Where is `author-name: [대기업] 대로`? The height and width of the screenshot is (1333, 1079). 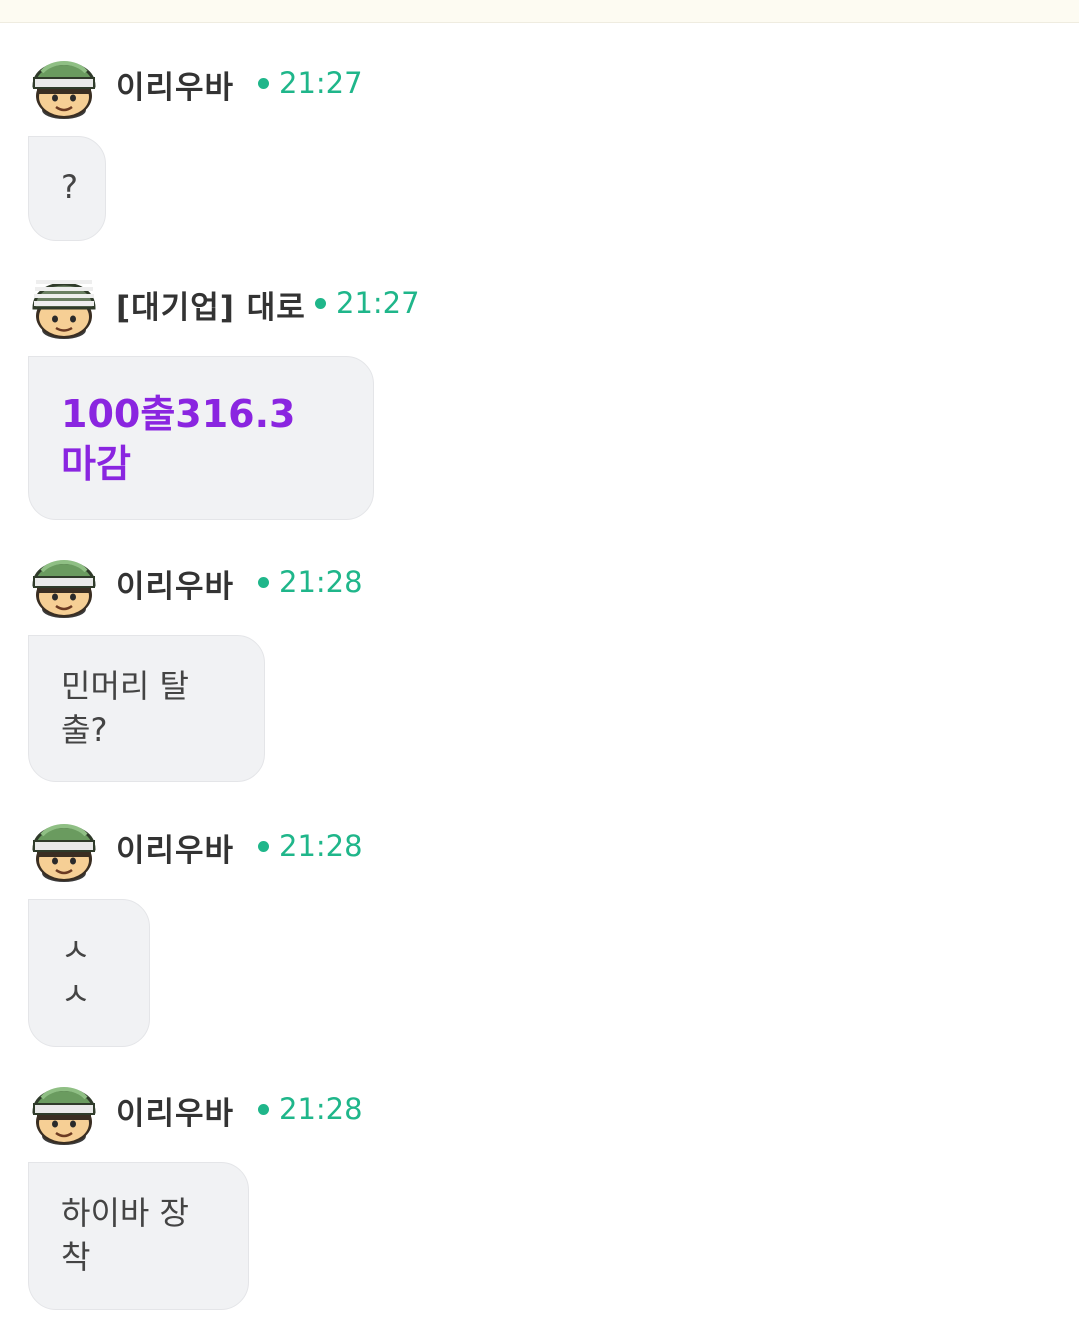 author-name: [대기업] 대로 is located at coordinates (211, 304).